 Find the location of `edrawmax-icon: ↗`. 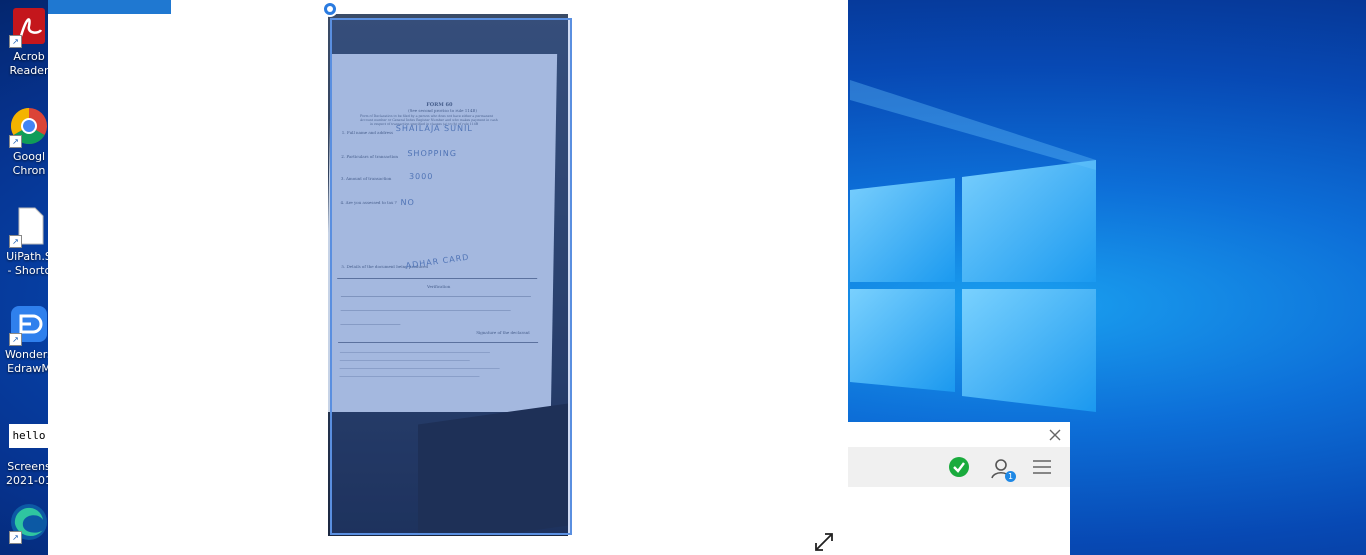

edrawmax-icon: ↗ is located at coordinates (29, 325).